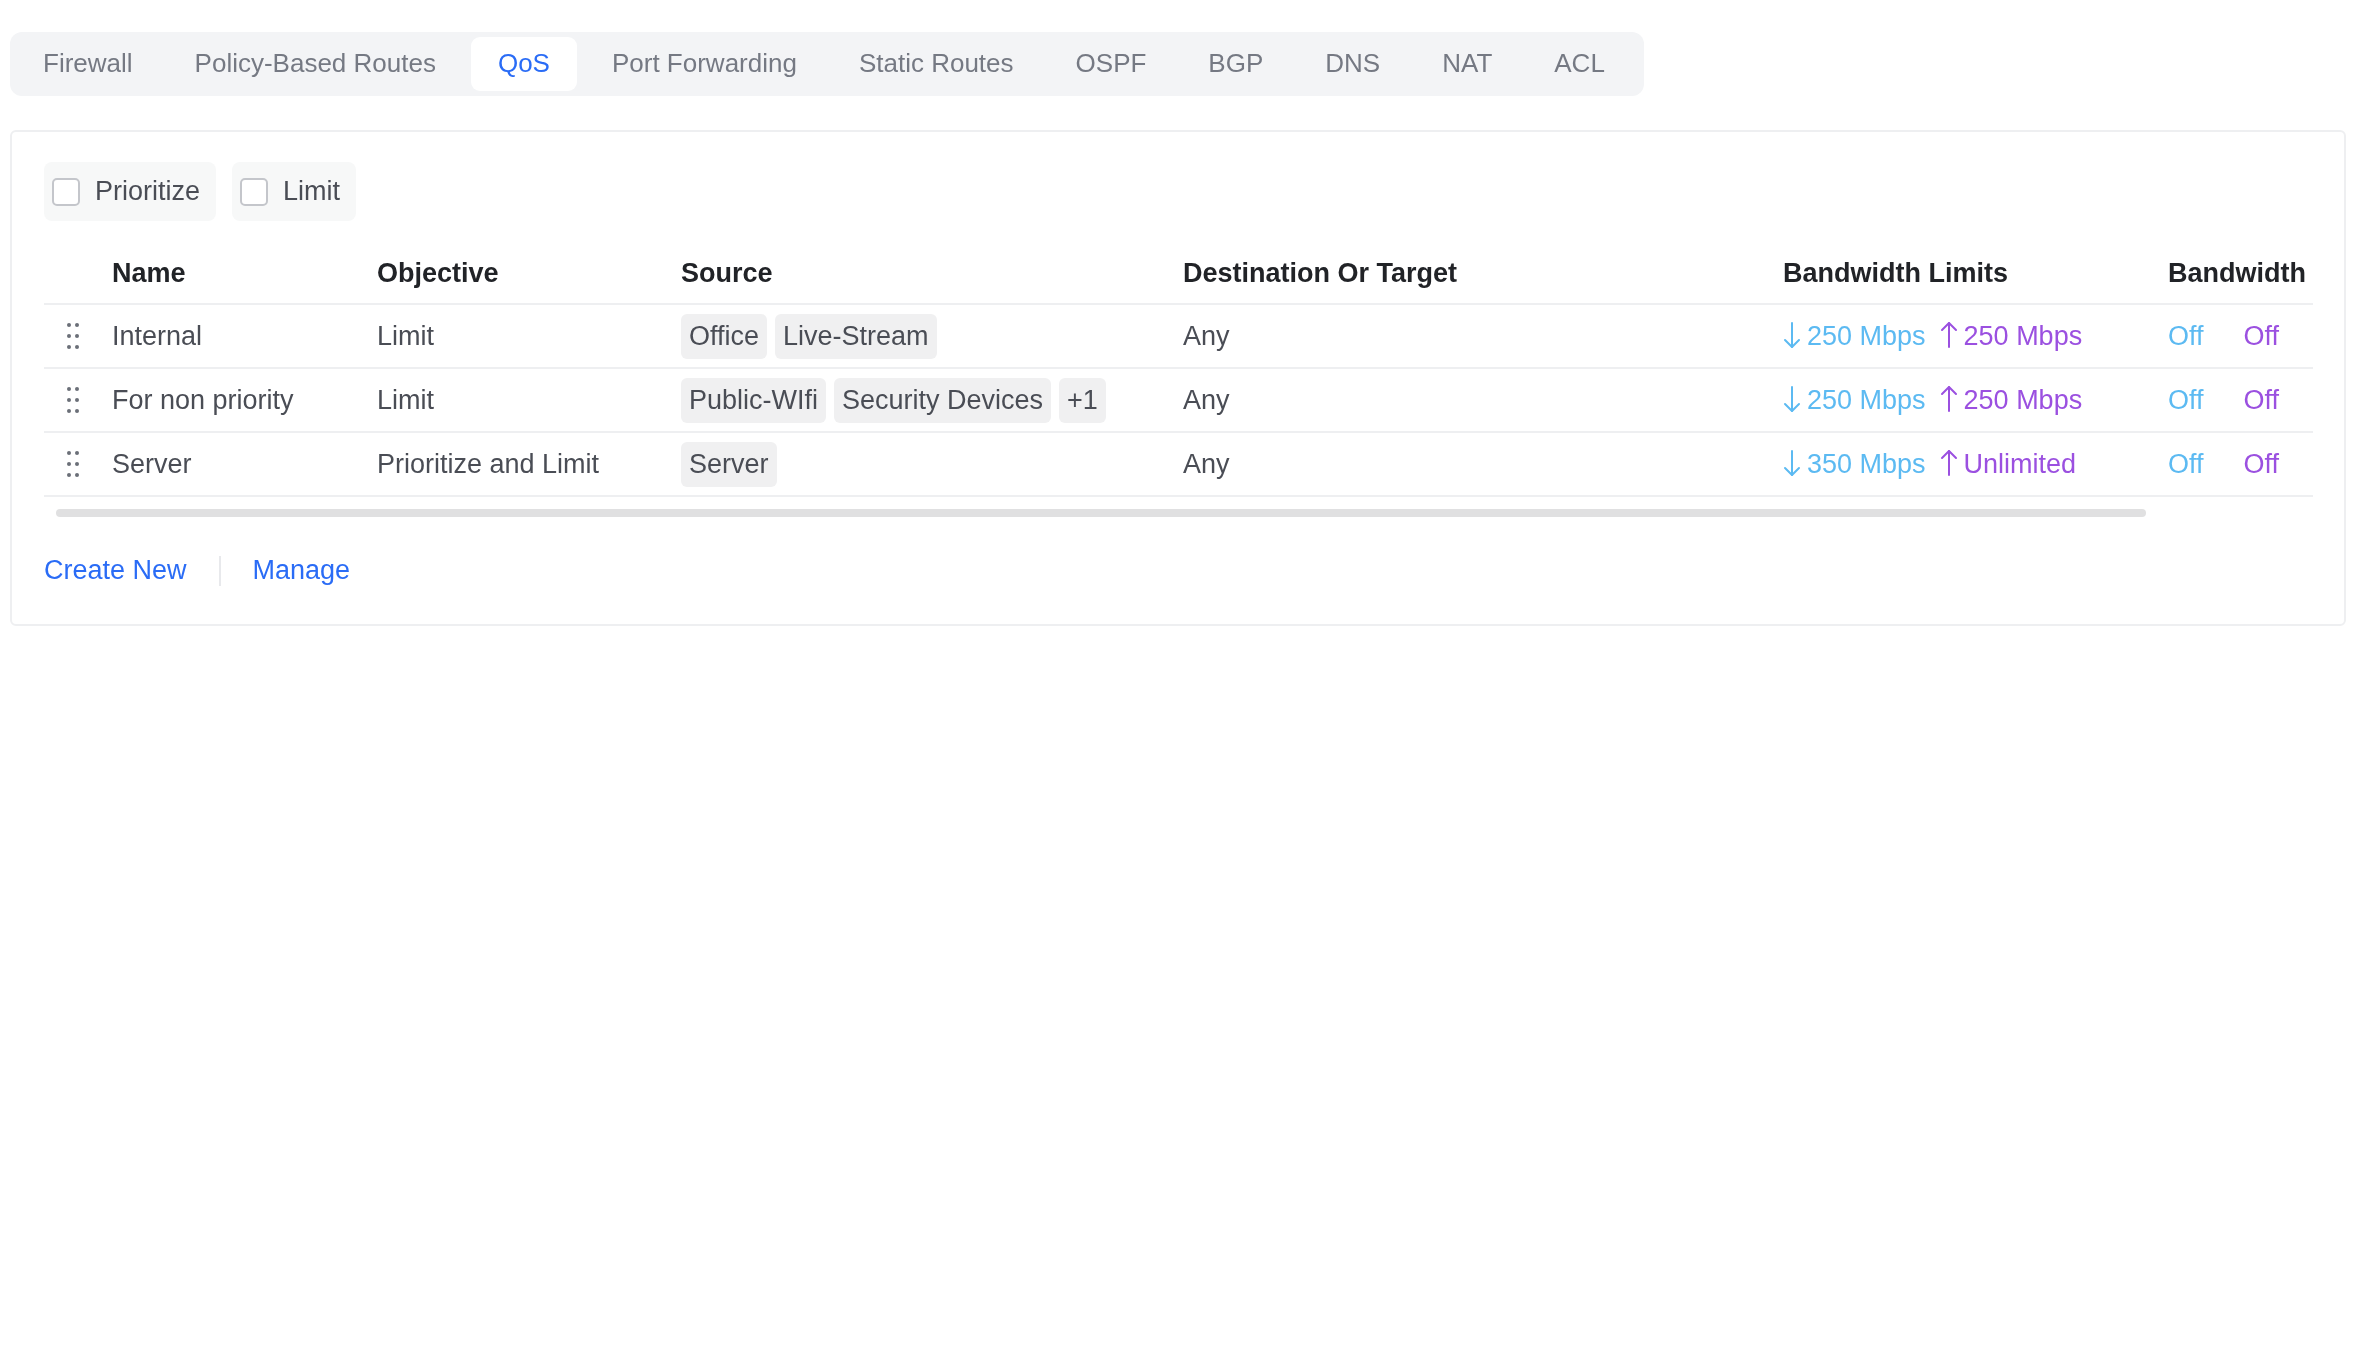 The width and height of the screenshot is (2366, 1364). Describe the element at coordinates (727, 273) in the screenshot. I see `column-header: Source` at that location.